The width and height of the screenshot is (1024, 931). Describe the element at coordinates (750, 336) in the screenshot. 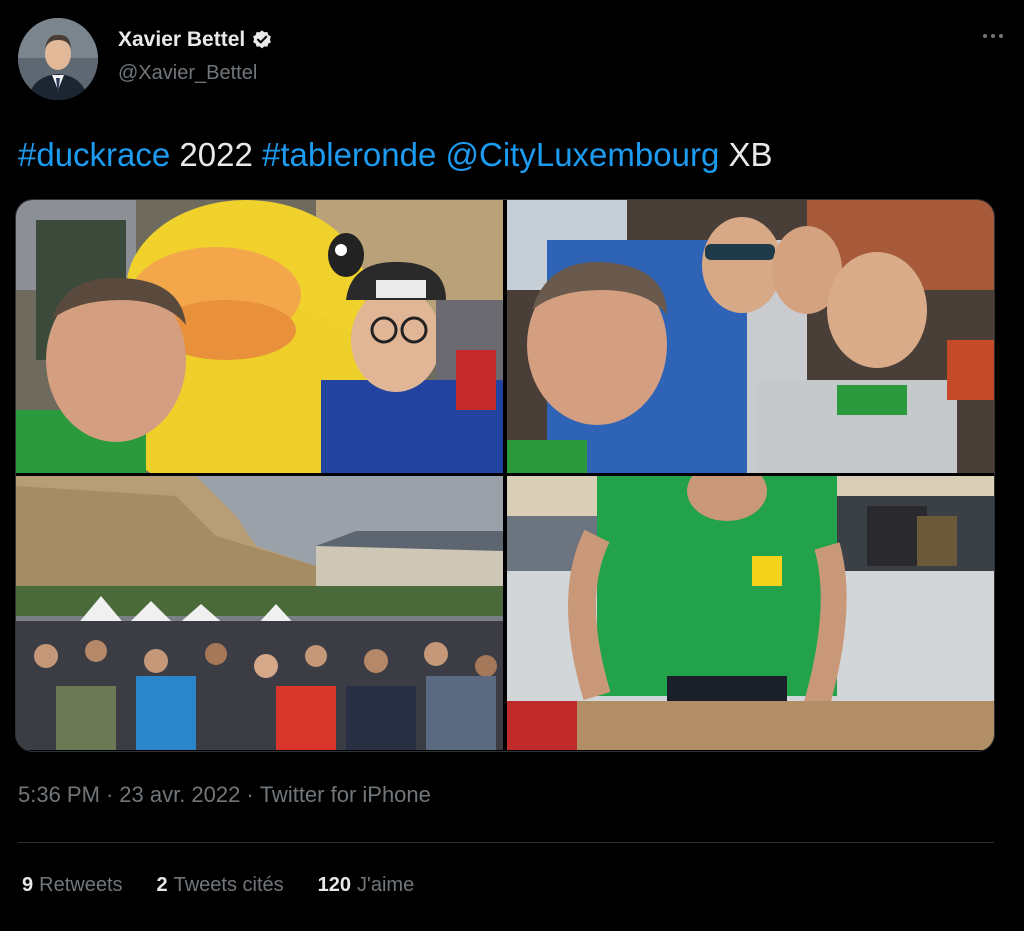

I see `photo-group-selfie` at that location.